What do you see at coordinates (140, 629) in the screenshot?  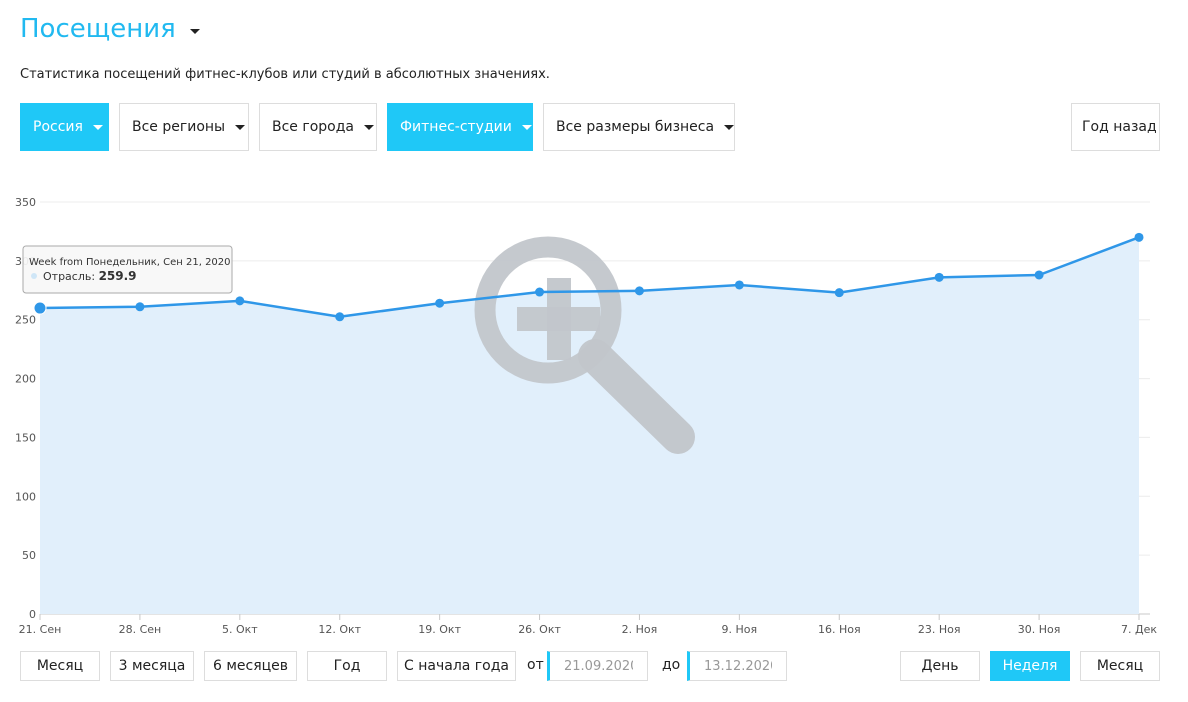 I see `x-tick-label: 28. Сен` at bounding box center [140, 629].